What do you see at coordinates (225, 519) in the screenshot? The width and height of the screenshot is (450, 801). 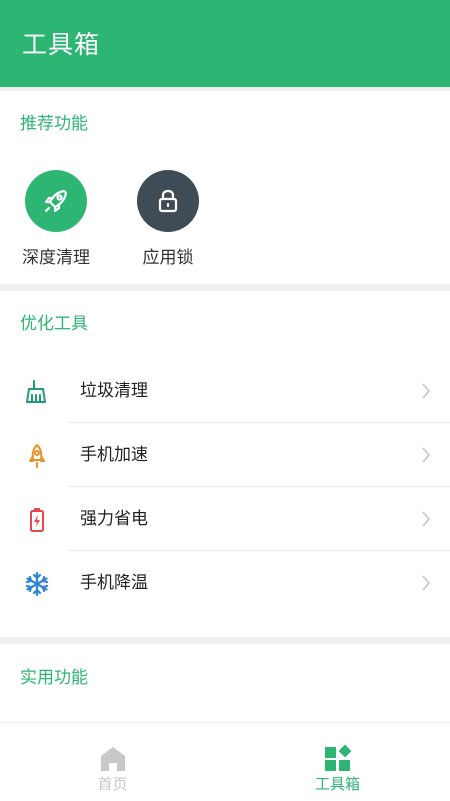 I see `list-item-power-saving: 强力省电` at bounding box center [225, 519].